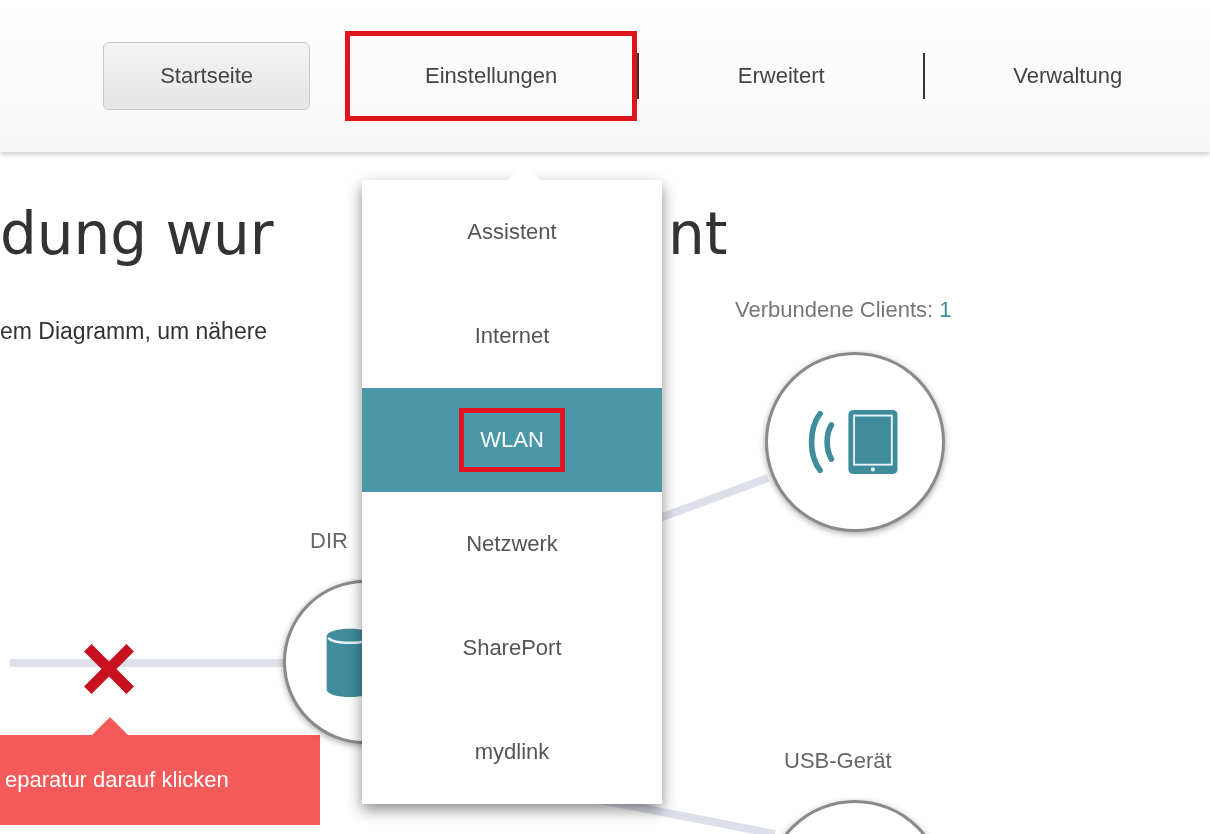 Image resolution: width=1210 pixels, height=834 pixels. I want to click on nav-tab: Erweitert, so click(780, 76).